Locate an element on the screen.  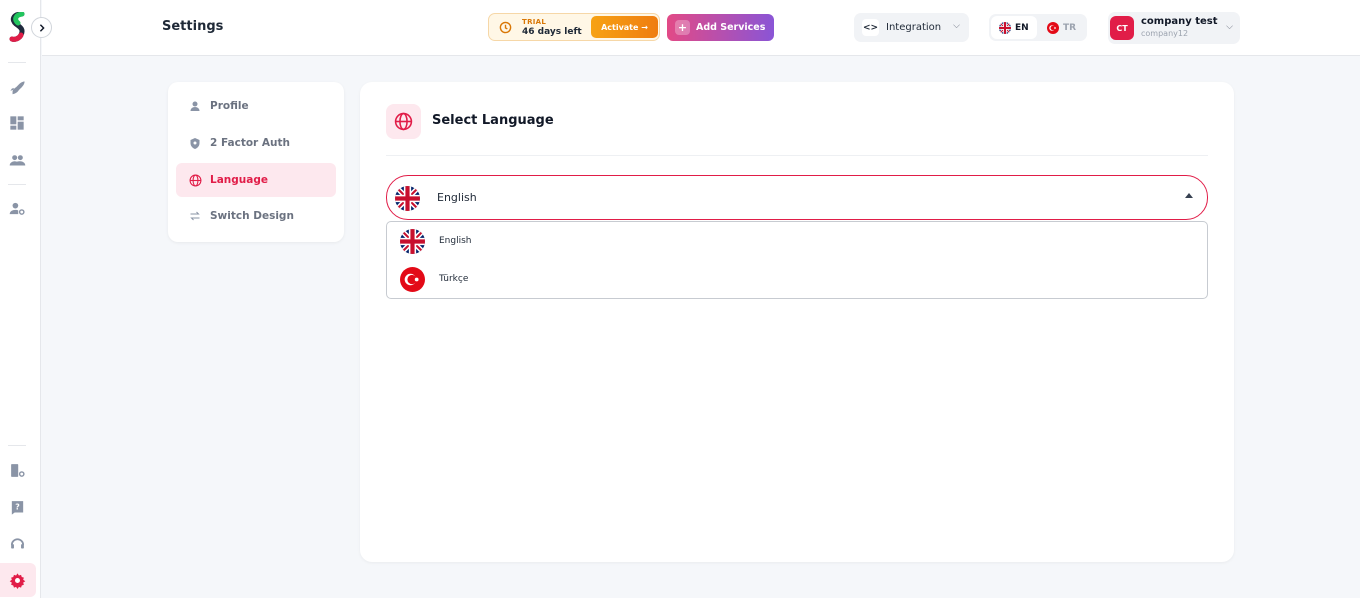
rocket-icon is located at coordinates (17, 86).